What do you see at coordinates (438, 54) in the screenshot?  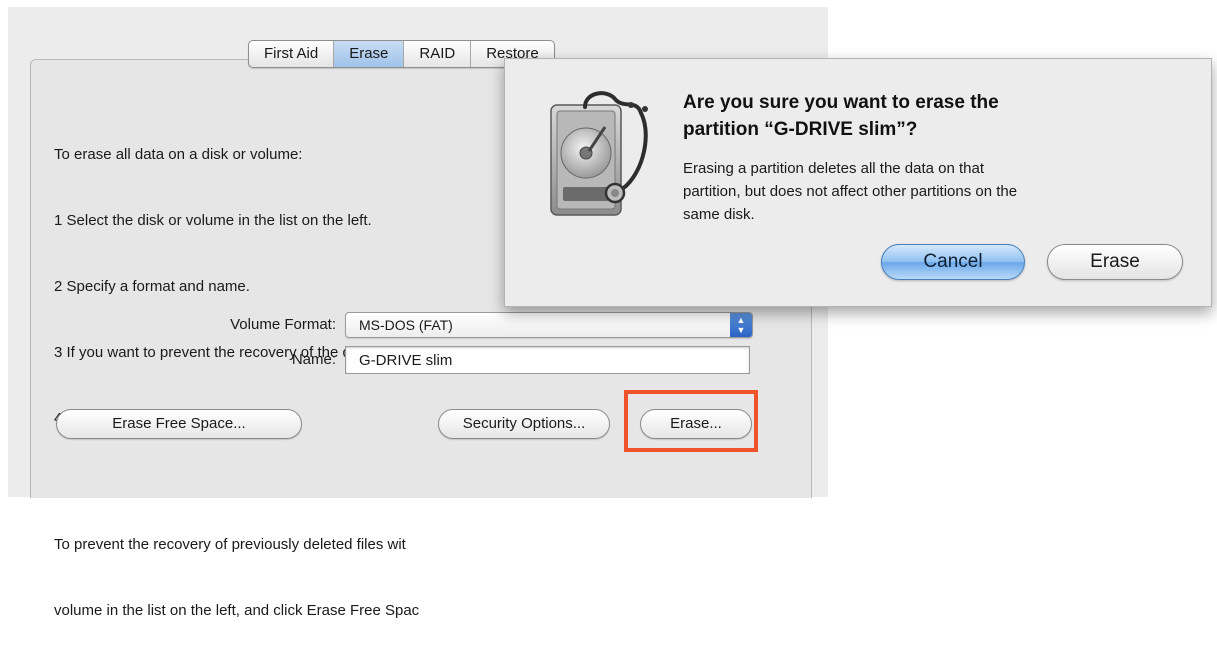 I see `tab-raid: RAID` at bounding box center [438, 54].